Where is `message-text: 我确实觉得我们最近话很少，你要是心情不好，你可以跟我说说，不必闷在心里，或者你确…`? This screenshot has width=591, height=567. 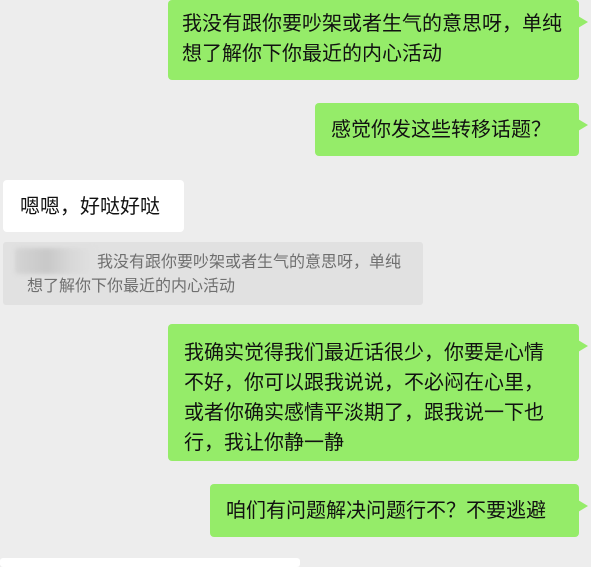
message-text: 我确实觉得我们最近话很少，你要是心情不好，你可以跟我说说，不必闷在心里，或者你确… is located at coordinates (364, 397).